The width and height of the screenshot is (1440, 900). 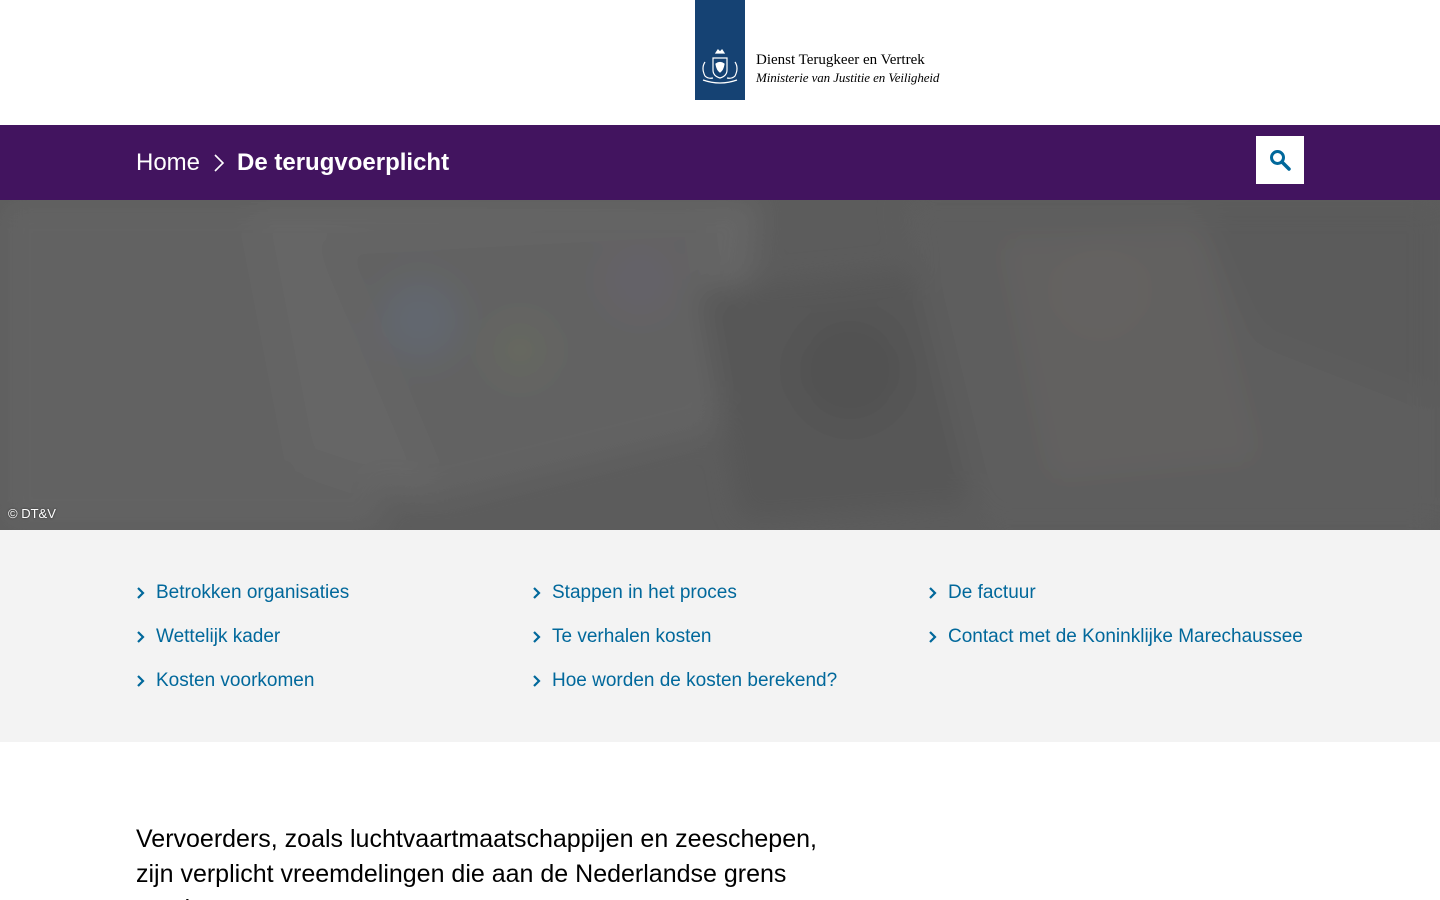 I want to click on subnav-link-betrokken-organisaties: Betrokken organisaties, so click(x=252, y=593).